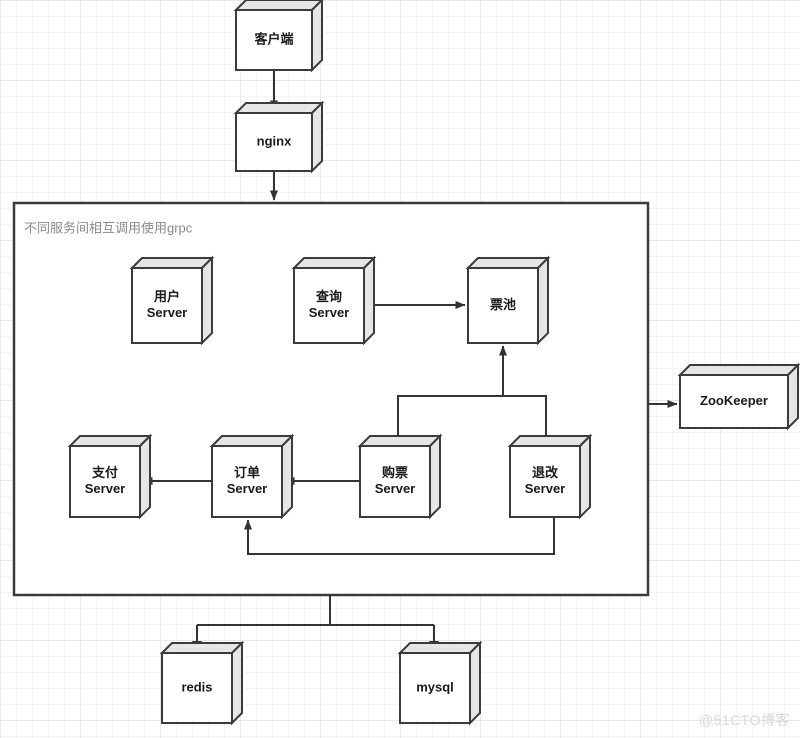 This screenshot has height=738, width=800. What do you see at coordinates (247, 472) in the screenshot?
I see `node-label: 订单` at bounding box center [247, 472].